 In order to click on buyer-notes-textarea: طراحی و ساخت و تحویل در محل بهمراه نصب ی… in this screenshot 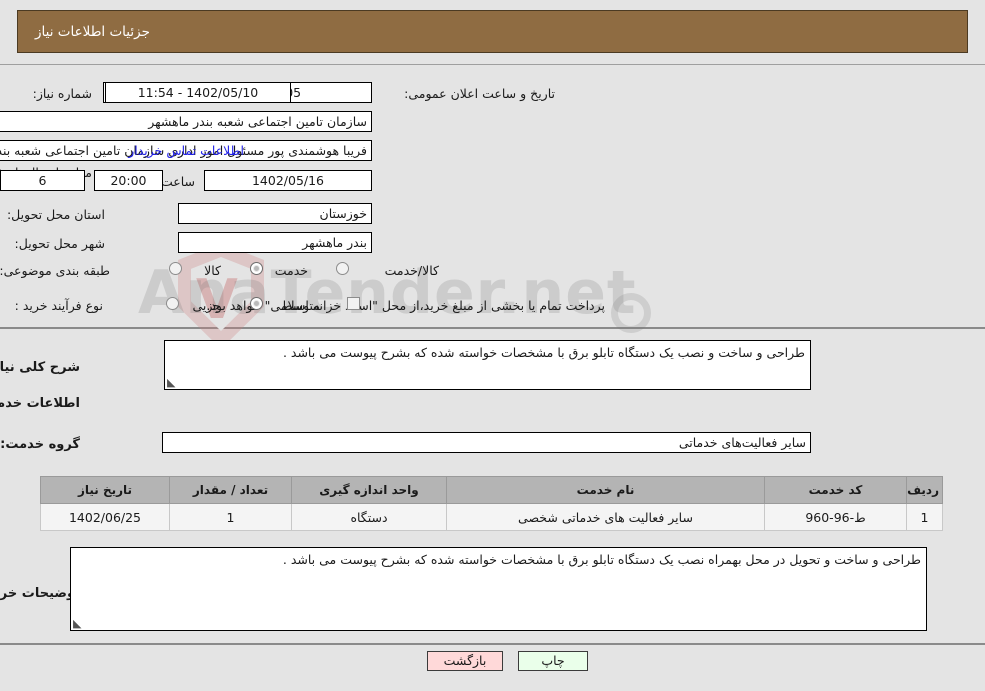, I will do `click(498, 589)`.